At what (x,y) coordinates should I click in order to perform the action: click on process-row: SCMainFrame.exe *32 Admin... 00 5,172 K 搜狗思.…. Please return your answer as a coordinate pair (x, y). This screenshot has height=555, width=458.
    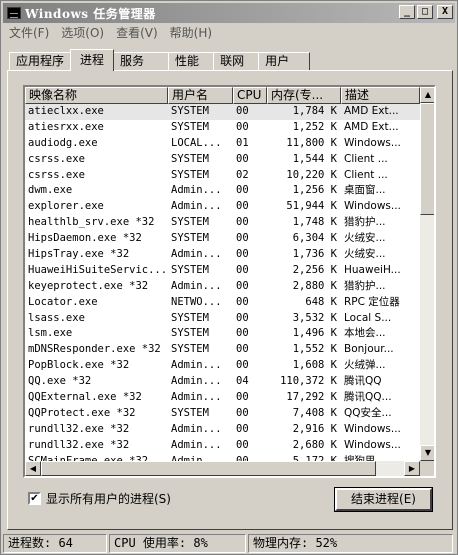
    Looking at the image, I should click on (222, 457).